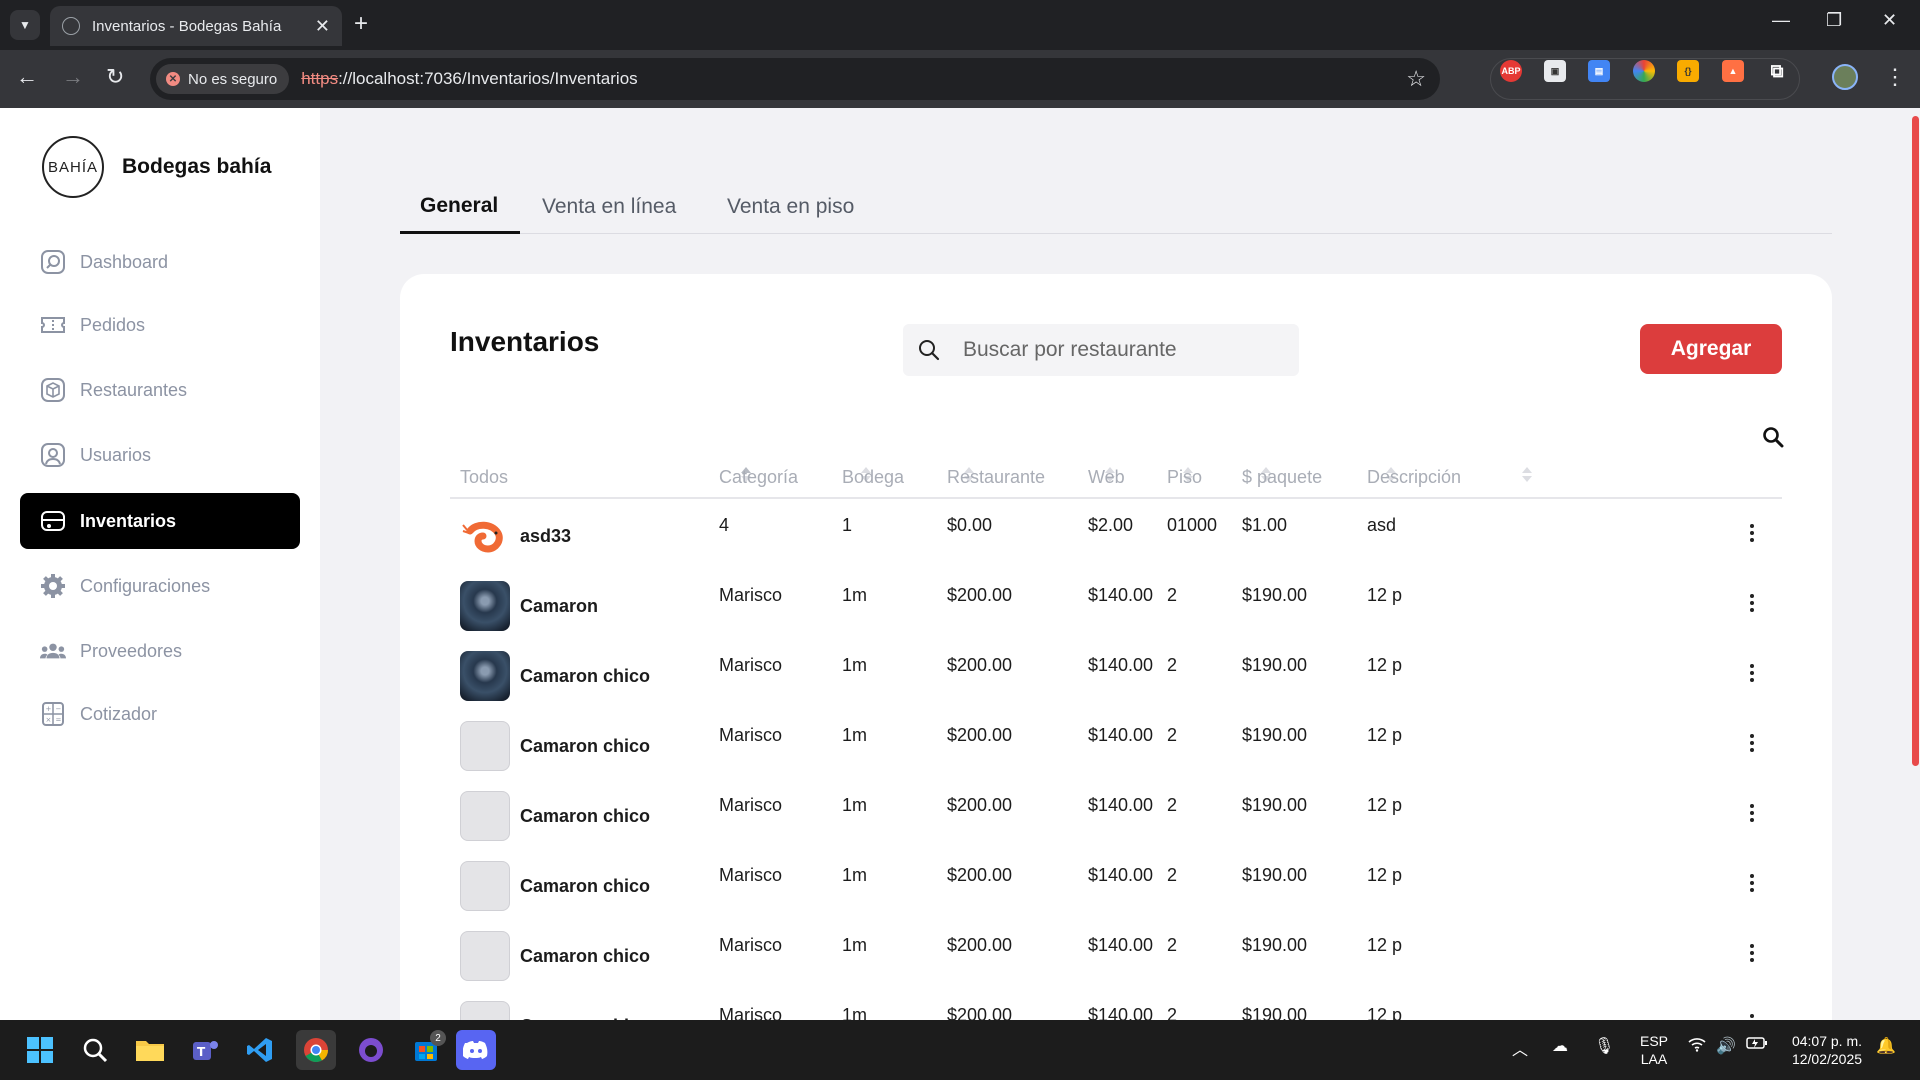  Describe the element at coordinates (1560, 1046) in the screenshot. I see `onedrive-icon: ☁` at that location.